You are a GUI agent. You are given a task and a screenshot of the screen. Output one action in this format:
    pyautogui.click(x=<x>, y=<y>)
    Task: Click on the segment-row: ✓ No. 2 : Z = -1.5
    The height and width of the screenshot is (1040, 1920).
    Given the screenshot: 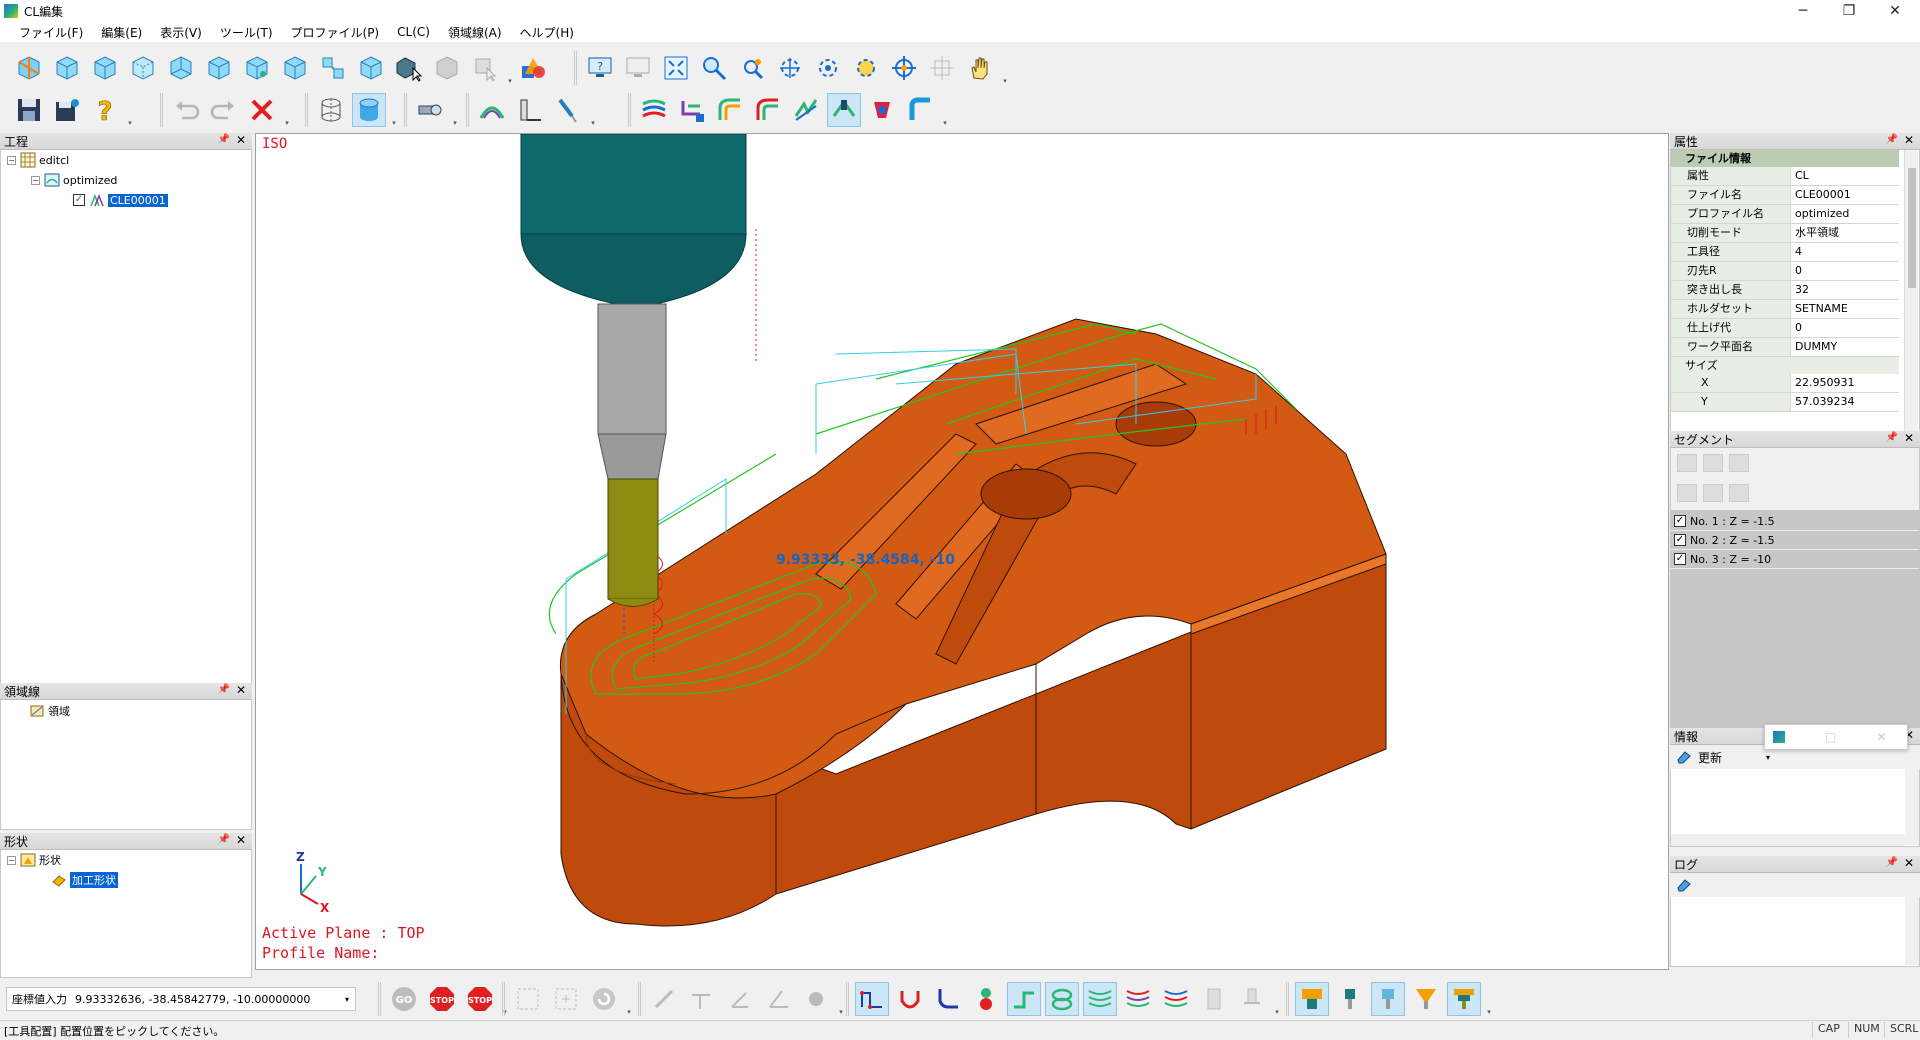 What is the action you would take?
    pyautogui.click(x=1795, y=540)
    